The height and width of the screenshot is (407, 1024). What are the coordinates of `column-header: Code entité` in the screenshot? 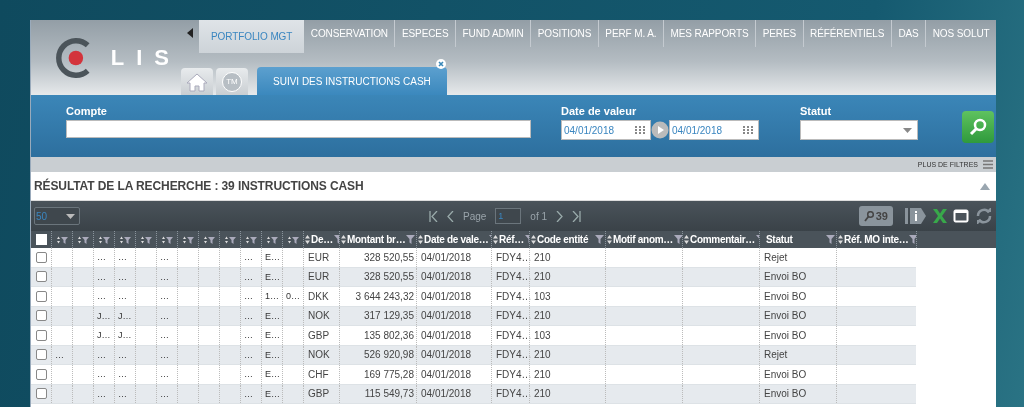 It's located at (563, 239).